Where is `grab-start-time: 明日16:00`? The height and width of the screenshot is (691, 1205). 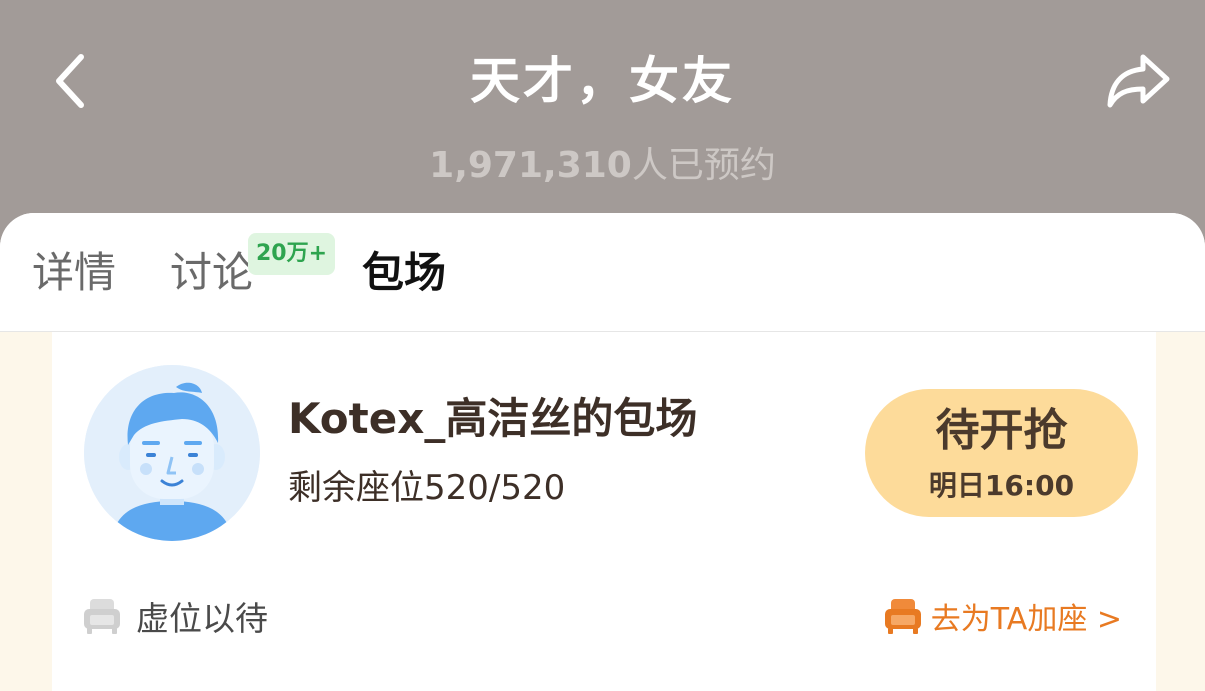 grab-start-time: 明日16:00 is located at coordinates (1001, 485).